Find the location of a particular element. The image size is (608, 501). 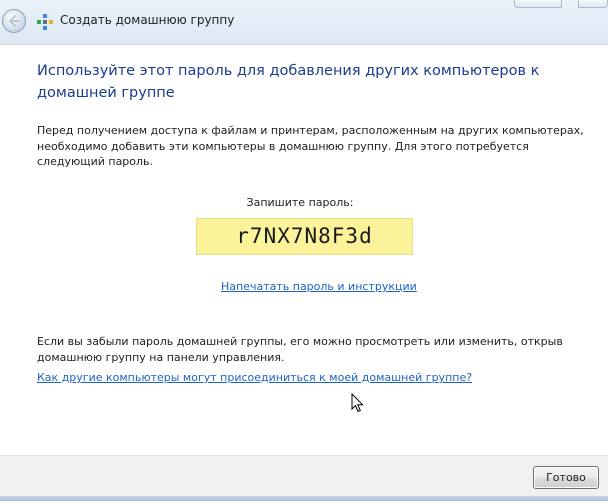

password-label: Запишите пароль: is located at coordinates (300, 202).